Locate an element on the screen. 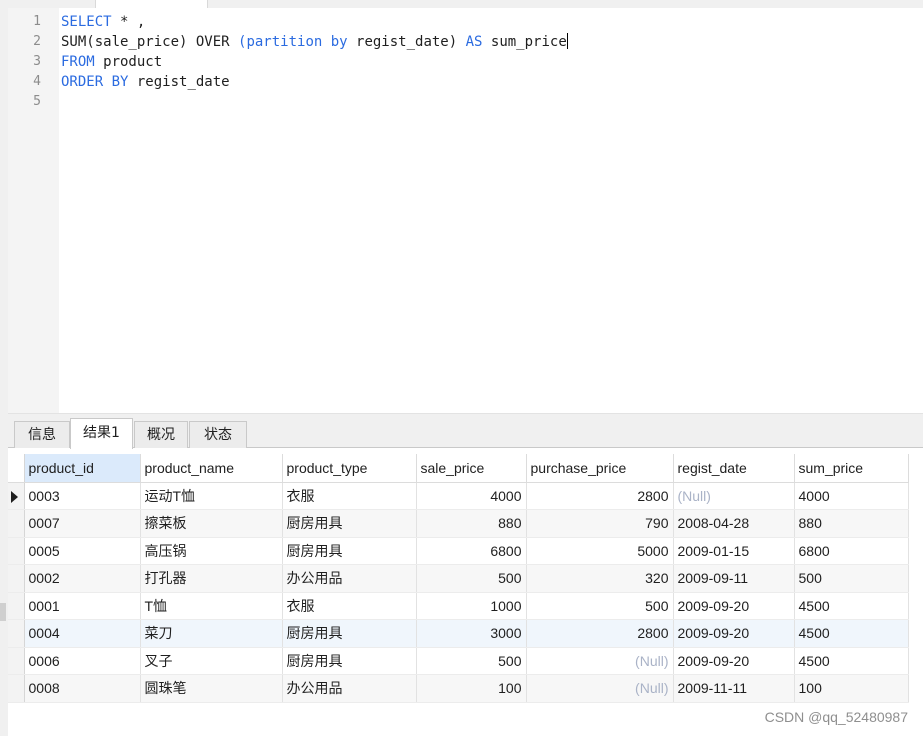 This screenshot has width=923, height=736. current-row-pointer-icon is located at coordinates (14, 496).